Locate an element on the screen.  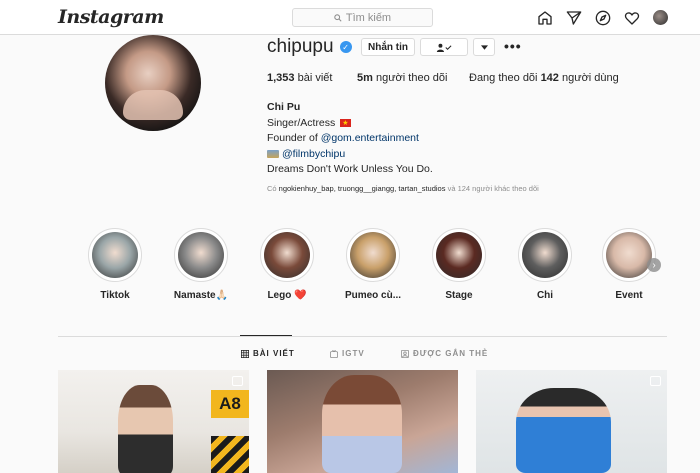
followers-label: người theo dõi is located at coordinates (410, 78).